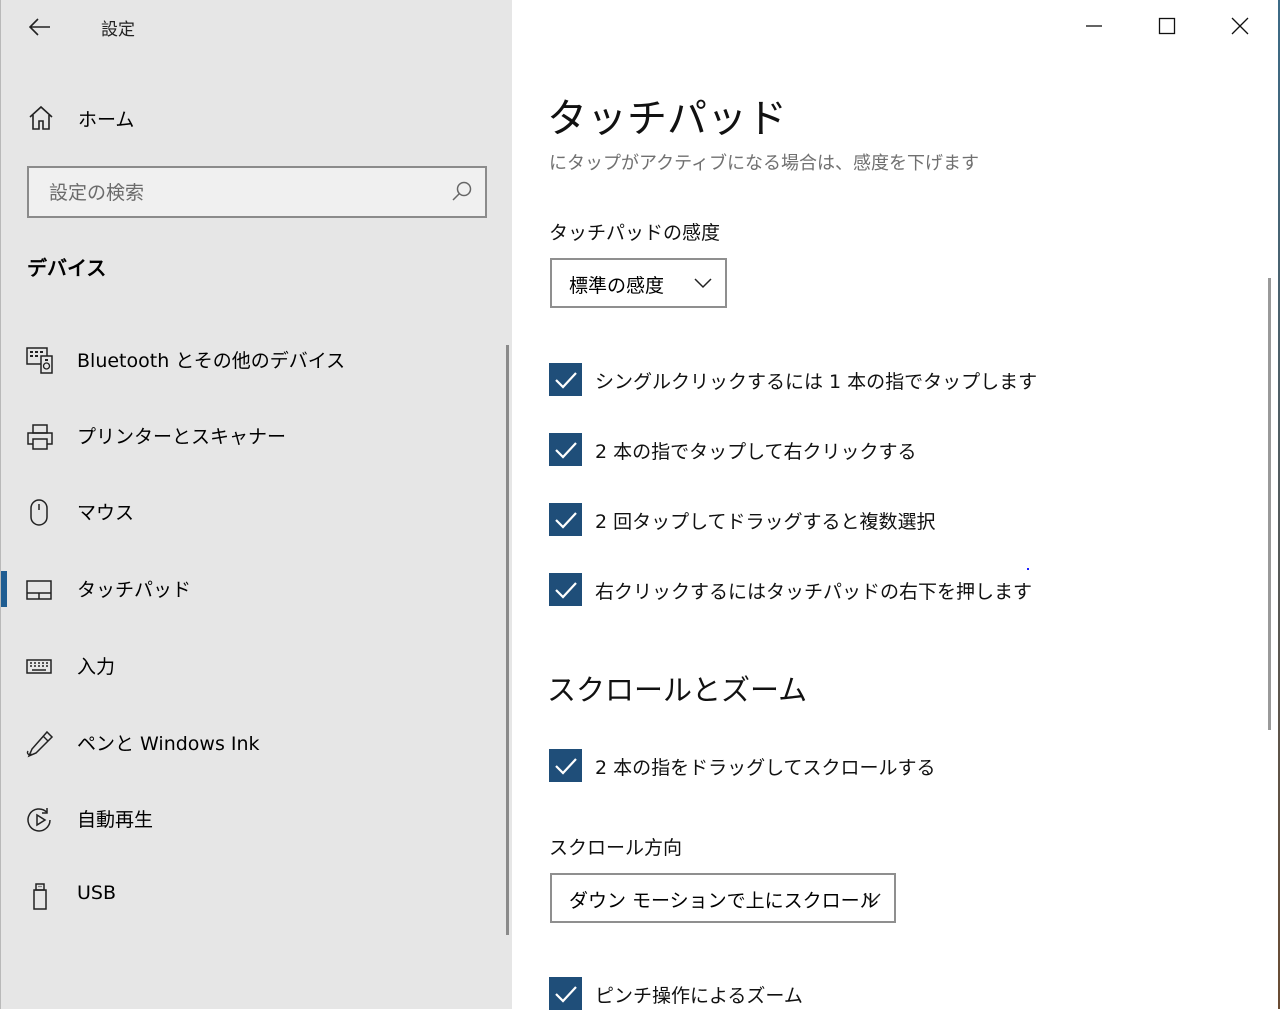  Describe the element at coordinates (118, 30) in the screenshot. I see `app-title: 設定` at that location.